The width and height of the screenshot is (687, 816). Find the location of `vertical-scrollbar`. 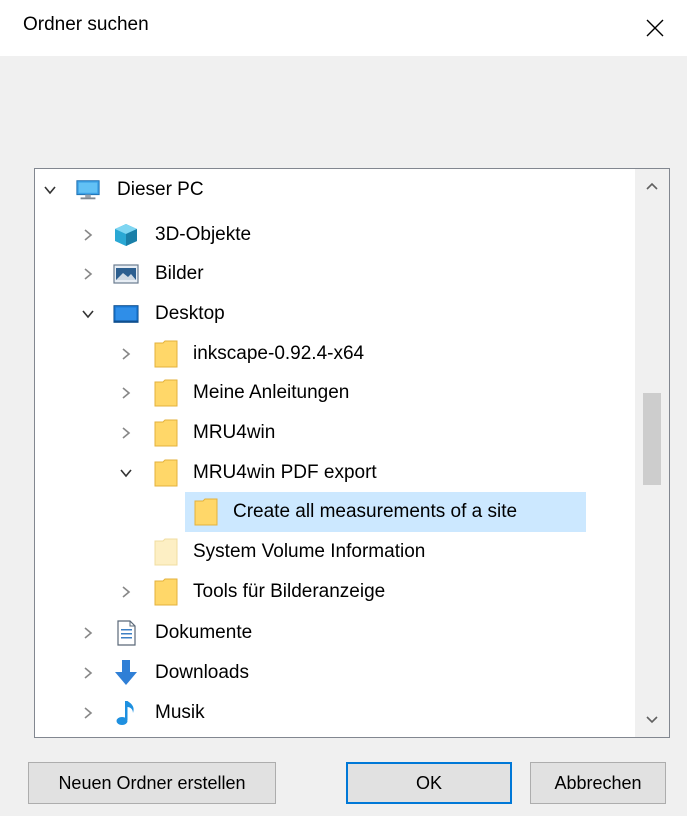

vertical-scrollbar is located at coordinates (652, 453).